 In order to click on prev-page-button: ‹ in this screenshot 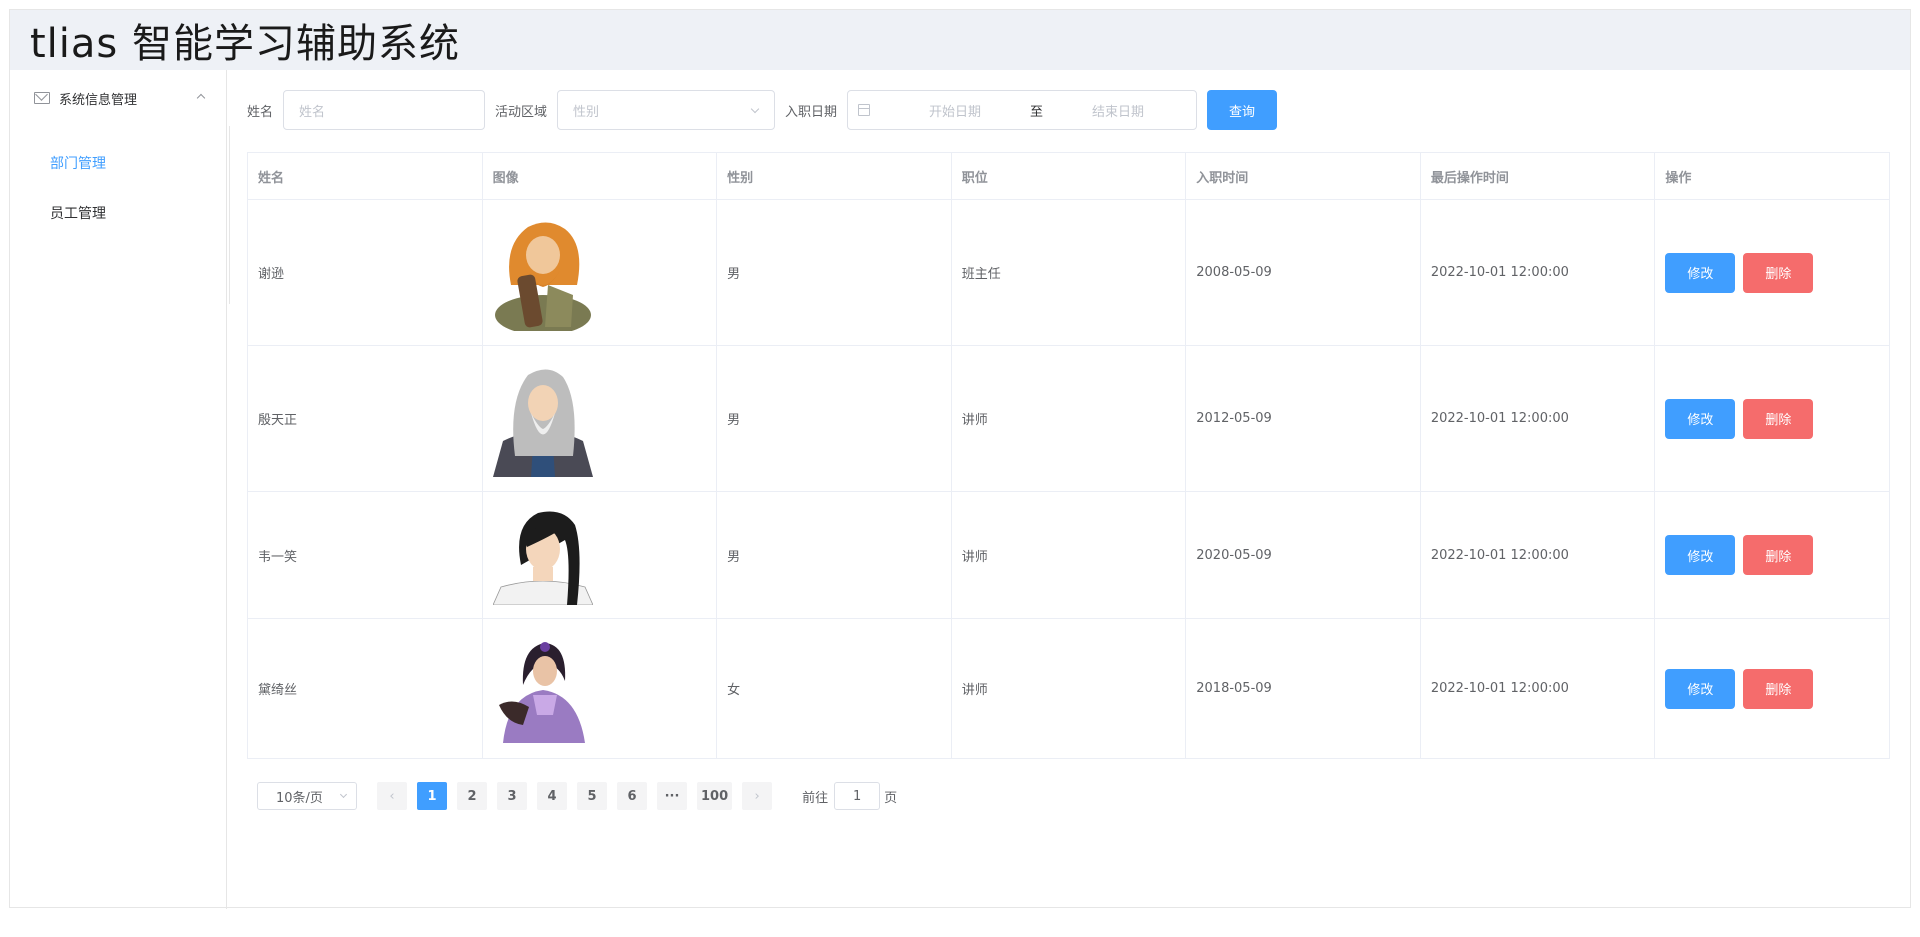, I will do `click(392, 796)`.